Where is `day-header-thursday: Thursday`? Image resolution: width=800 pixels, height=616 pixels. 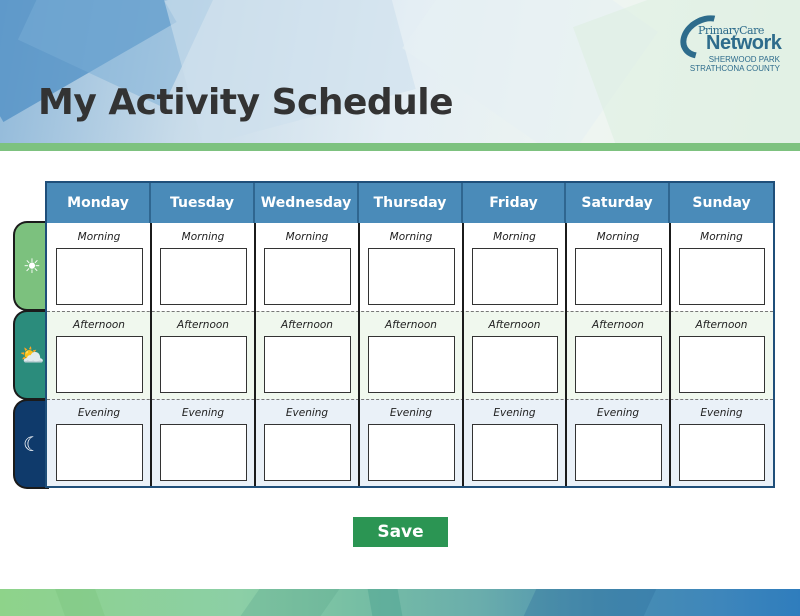
day-header-thursday: Thursday is located at coordinates (411, 203).